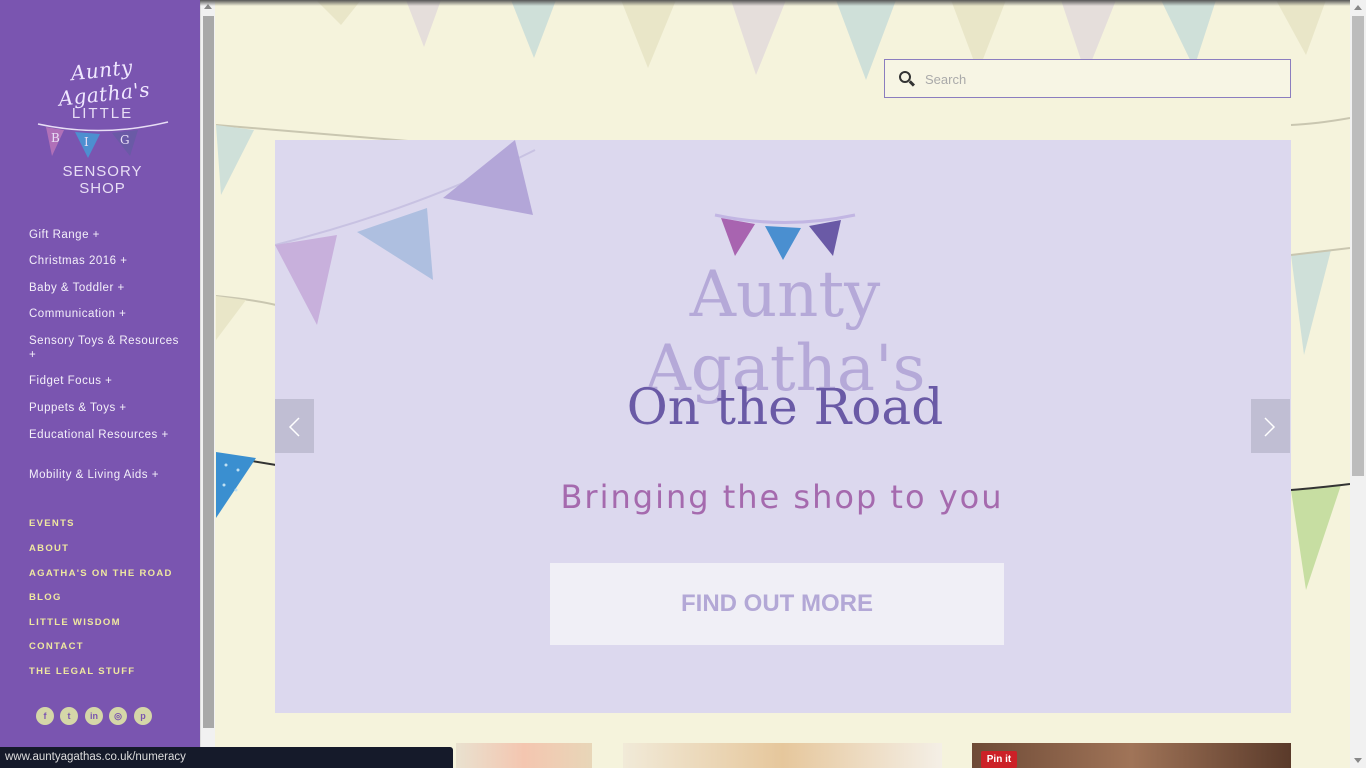  I want to click on slider-prev-button, so click(294, 426).